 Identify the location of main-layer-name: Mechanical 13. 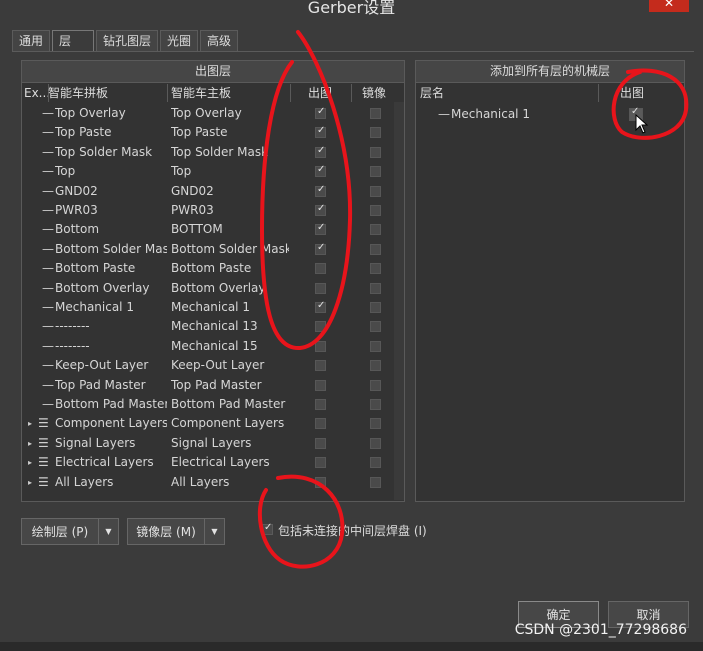
(214, 326).